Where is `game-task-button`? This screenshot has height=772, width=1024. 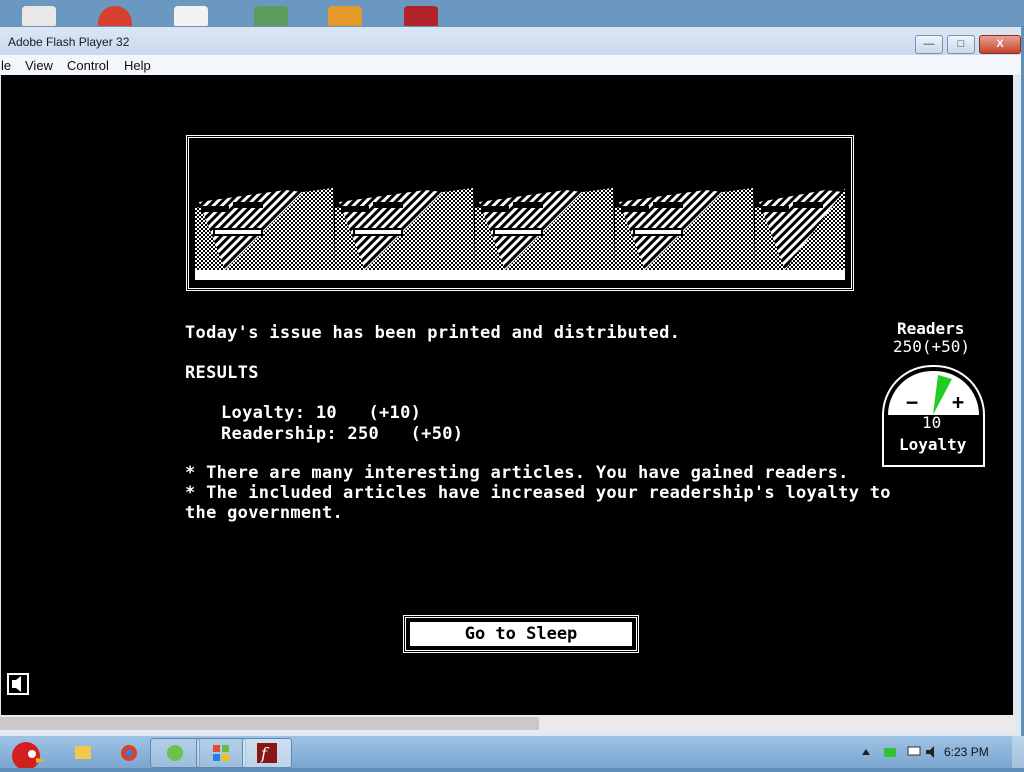 game-task-button is located at coordinates (175, 753).